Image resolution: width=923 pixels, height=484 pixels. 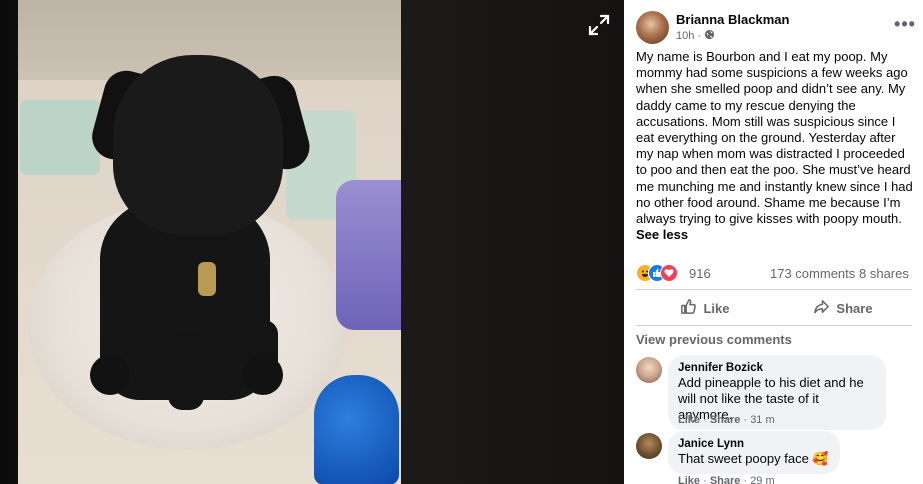 I want to click on like-label: Like, so click(x=716, y=308).